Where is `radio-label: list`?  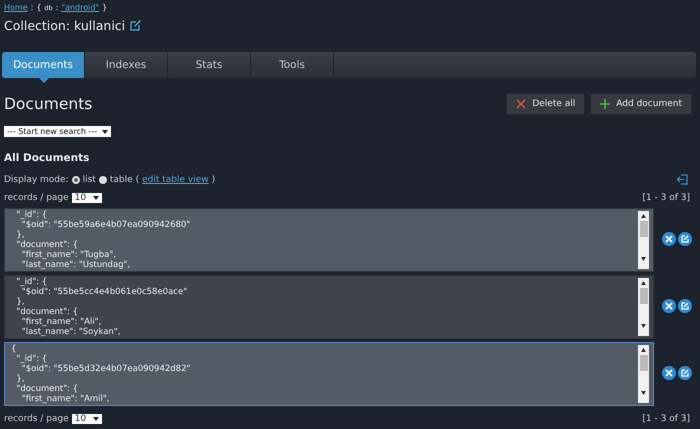 radio-label: list is located at coordinates (89, 179).